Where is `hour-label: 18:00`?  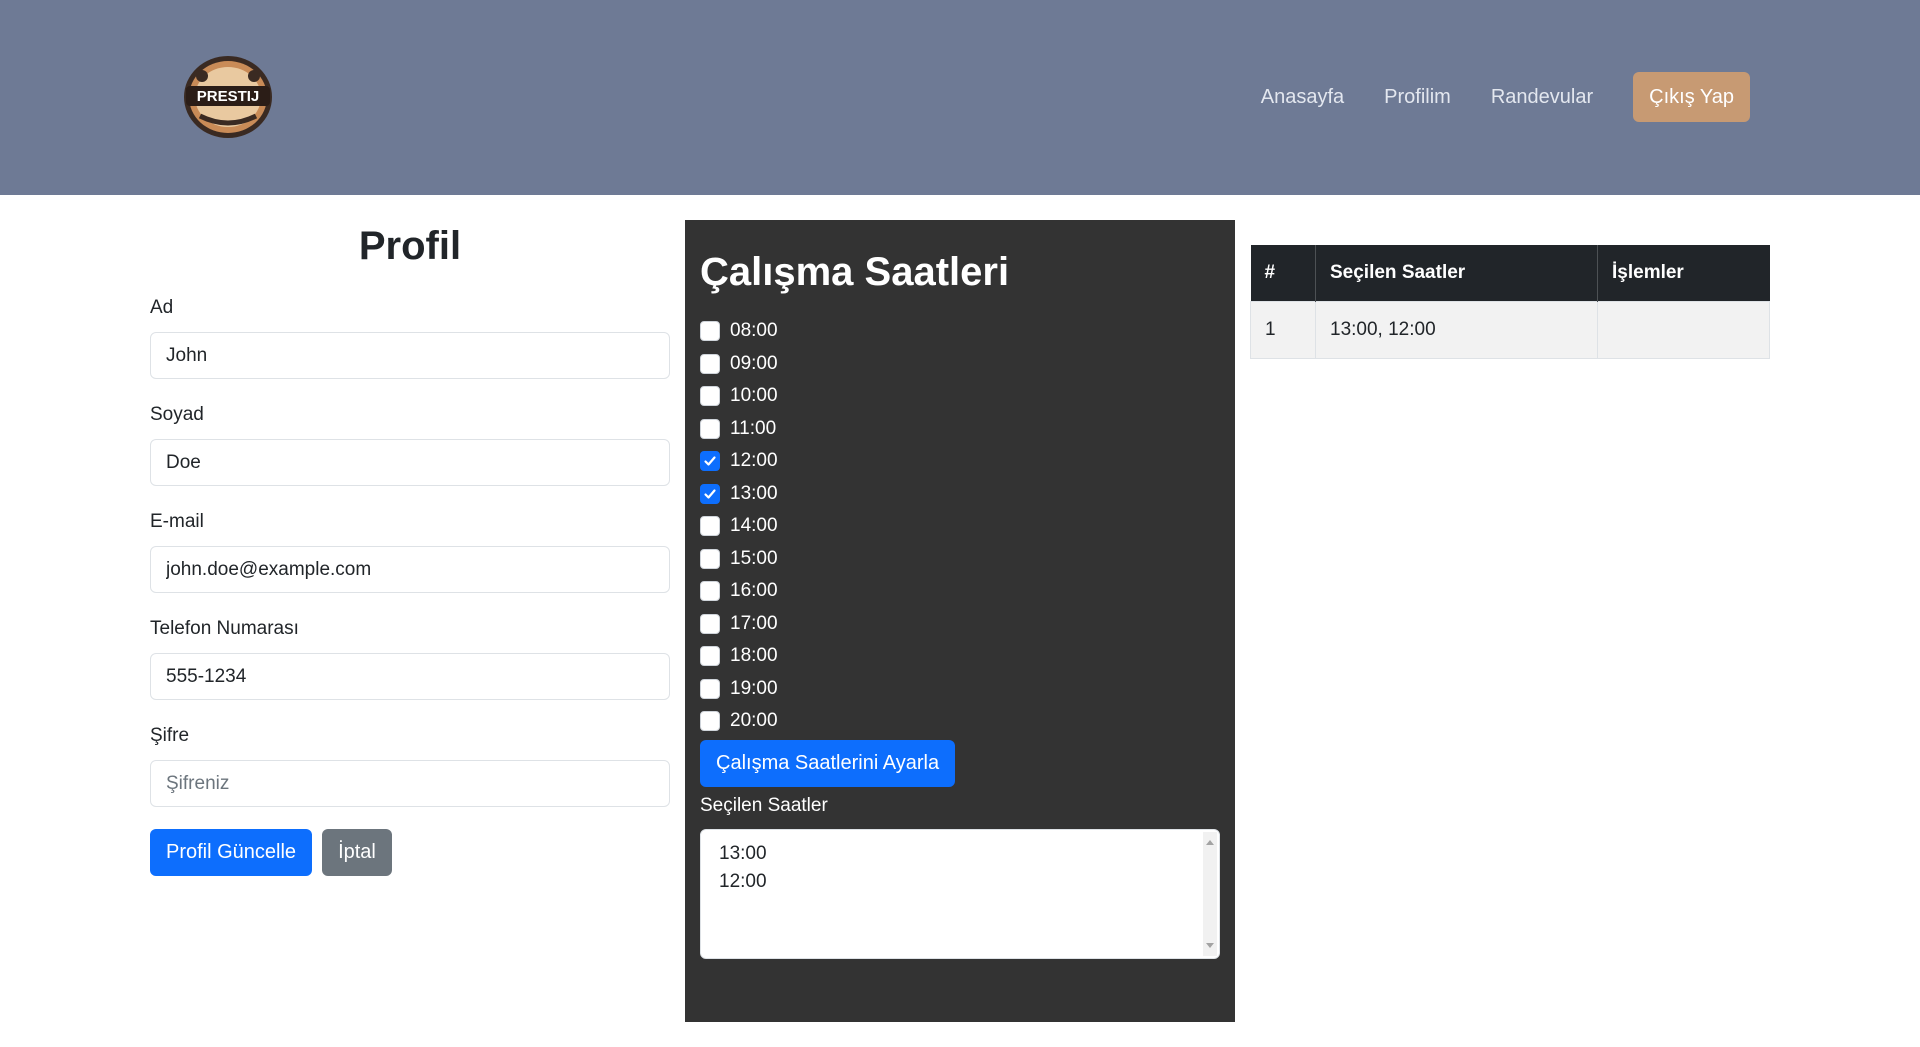
hour-label: 18:00 is located at coordinates (754, 656).